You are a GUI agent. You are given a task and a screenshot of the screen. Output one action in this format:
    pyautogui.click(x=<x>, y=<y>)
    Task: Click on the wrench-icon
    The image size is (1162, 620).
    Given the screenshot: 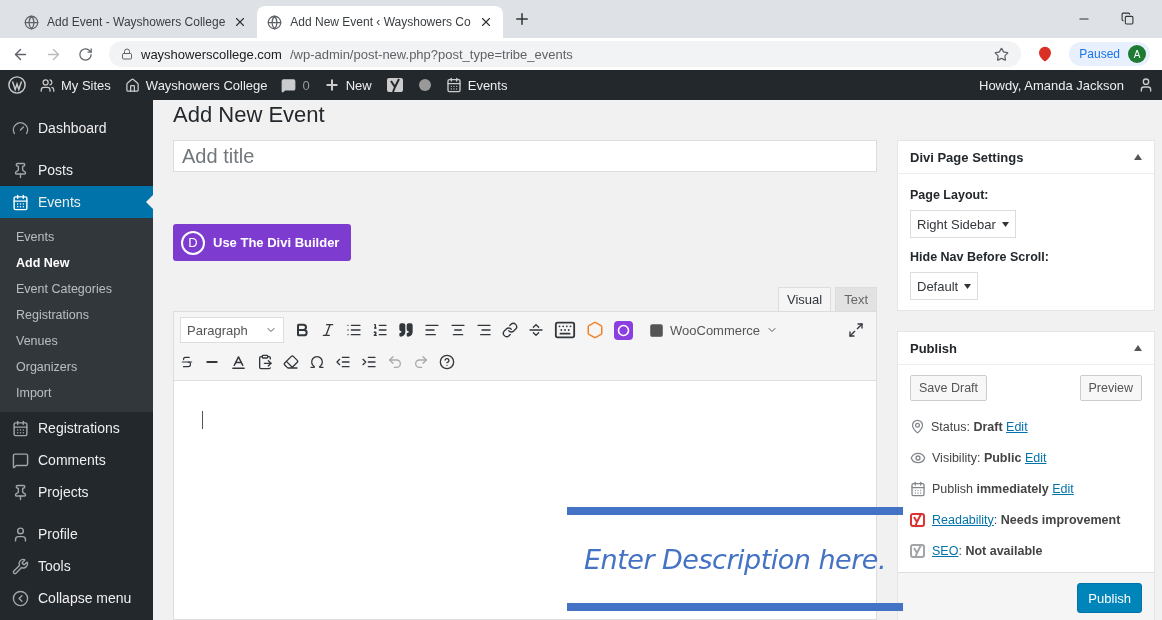 What is the action you would take?
    pyautogui.click(x=20, y=566)
    